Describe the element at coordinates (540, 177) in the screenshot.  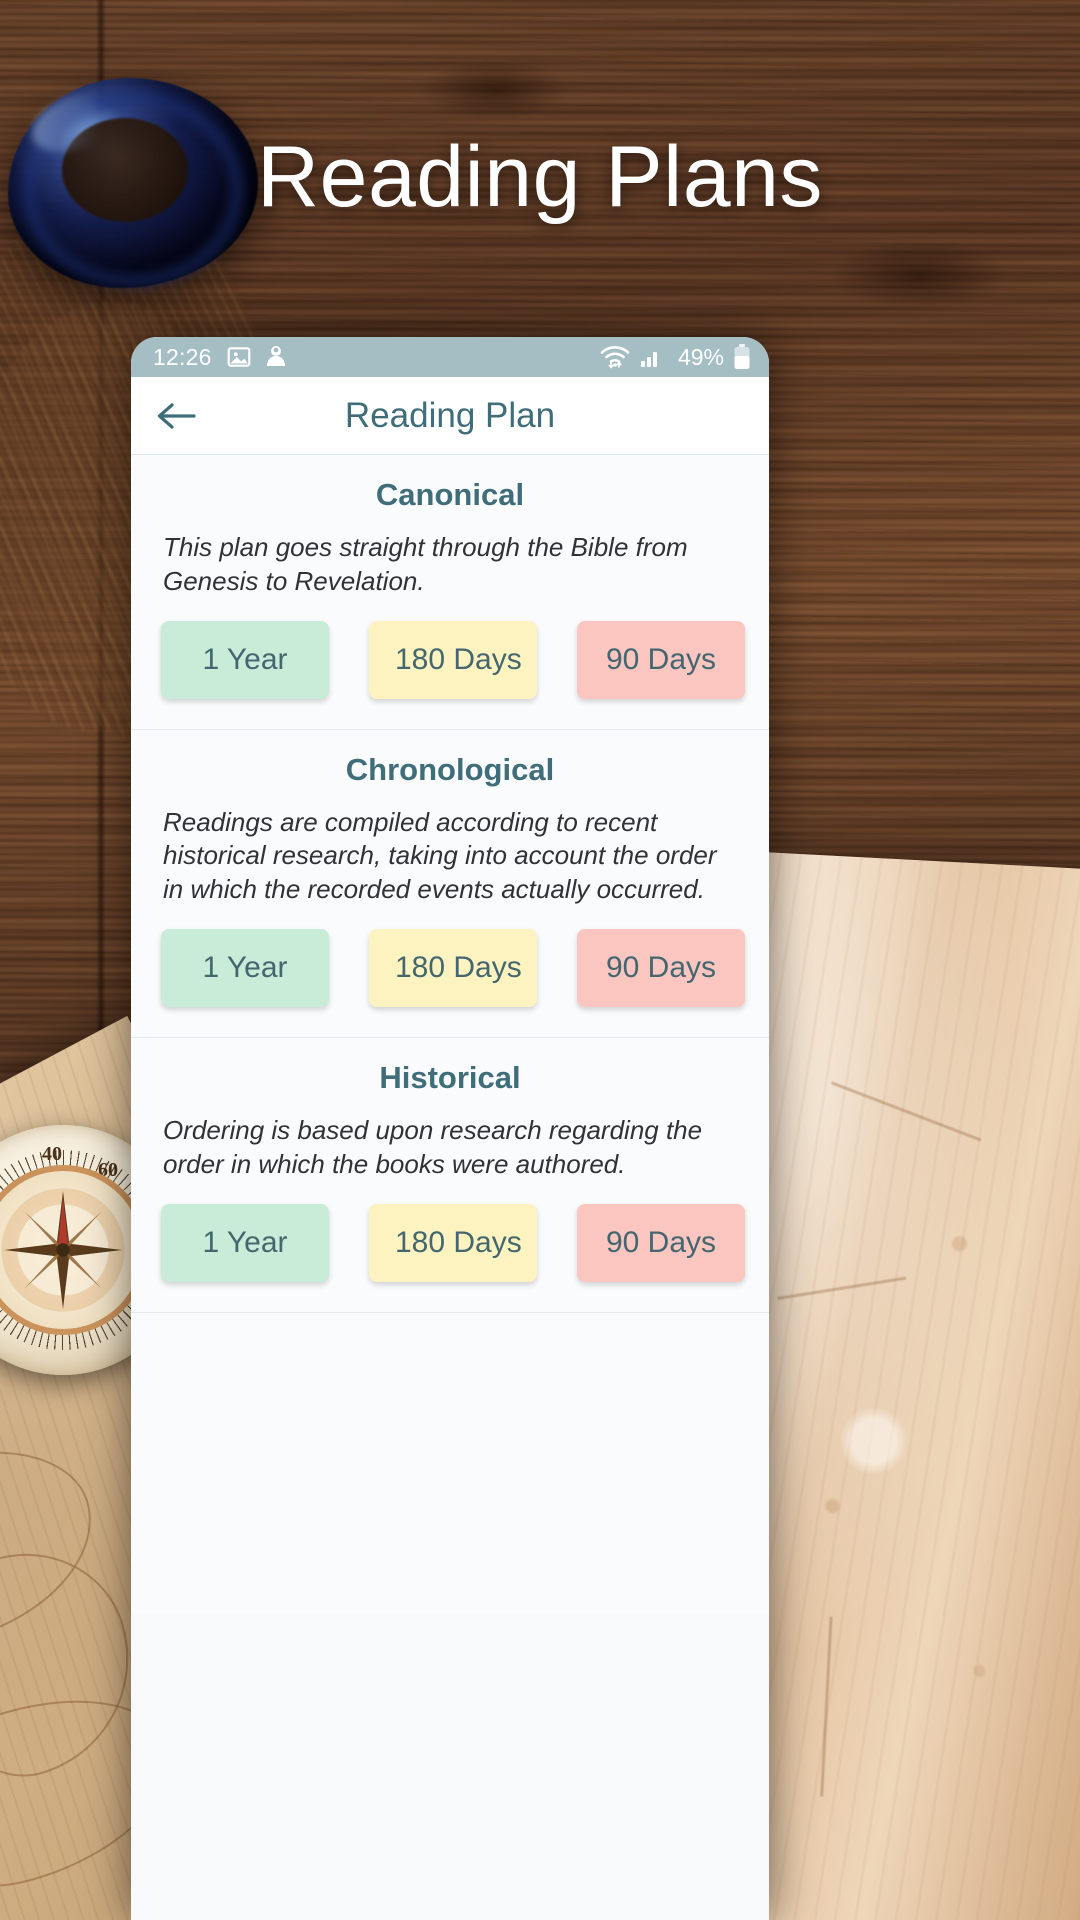
I see `page-title: Reading Plans` at that location.